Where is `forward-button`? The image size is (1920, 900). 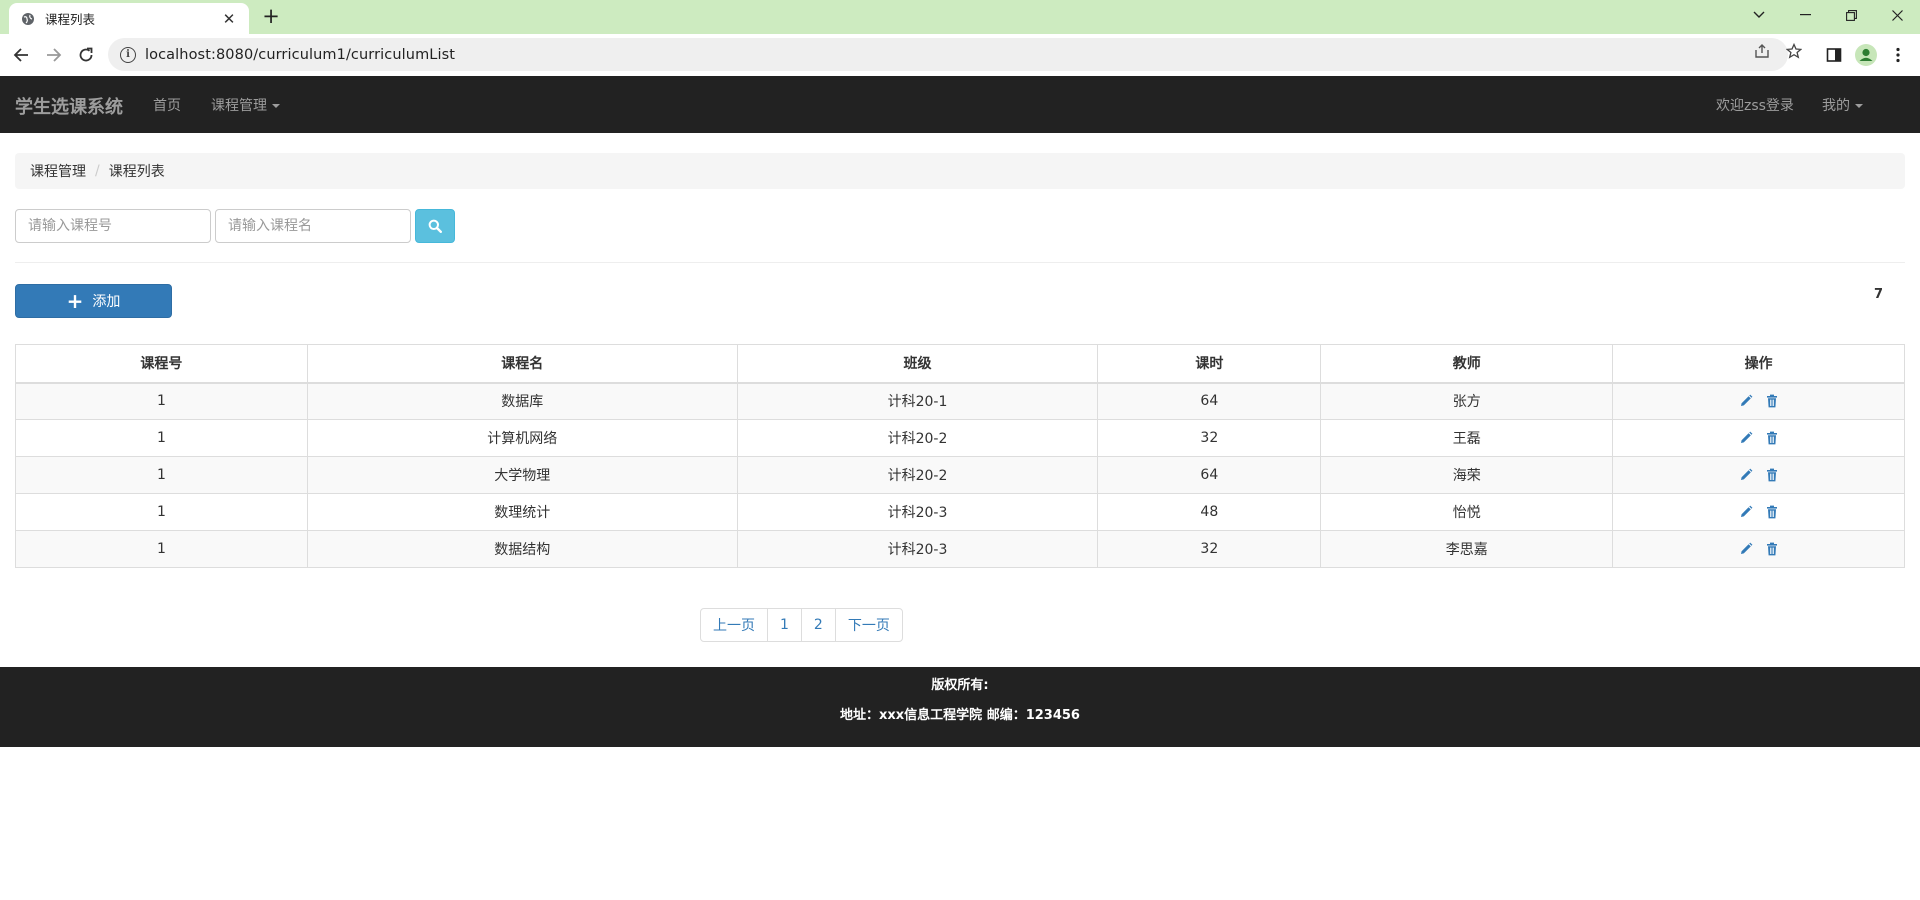
forward-button is located at coordinates (54, 55).